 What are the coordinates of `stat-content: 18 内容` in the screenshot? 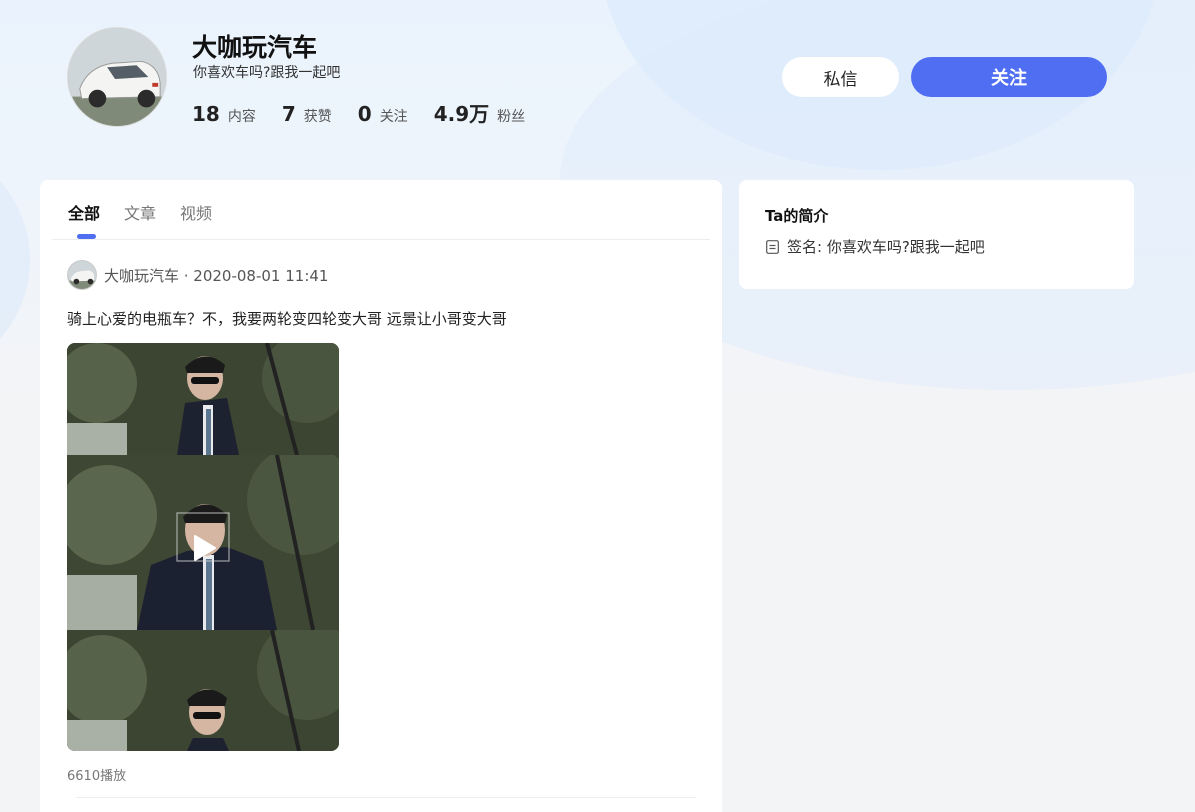 It's located at (224, 114).